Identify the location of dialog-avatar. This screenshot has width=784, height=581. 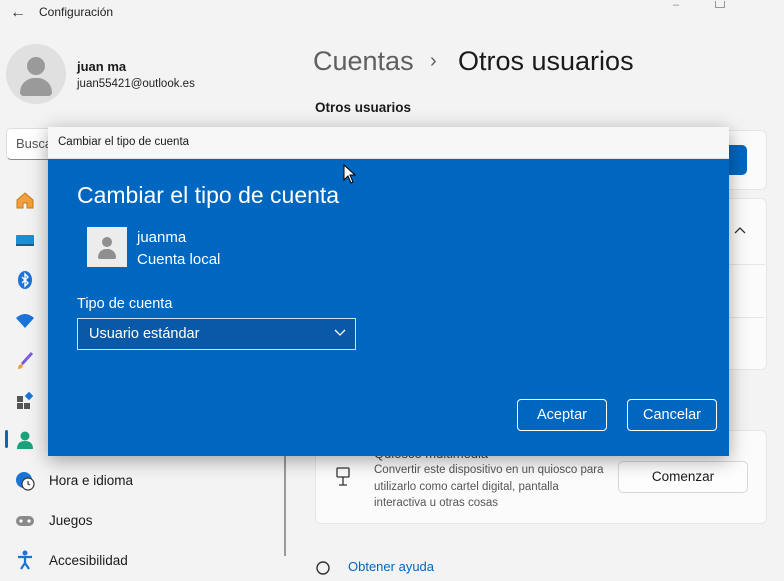
(107, 247).